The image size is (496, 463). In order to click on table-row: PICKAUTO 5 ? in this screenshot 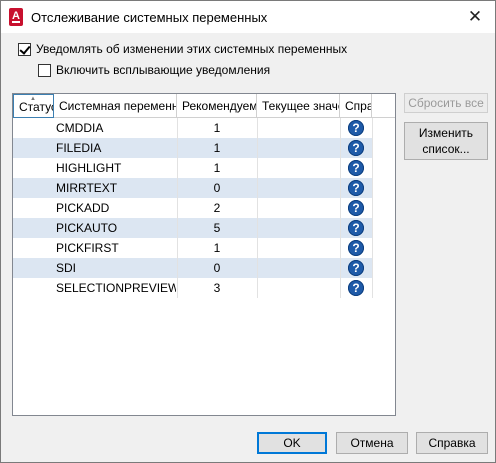, I will do `click(193, 228)`.